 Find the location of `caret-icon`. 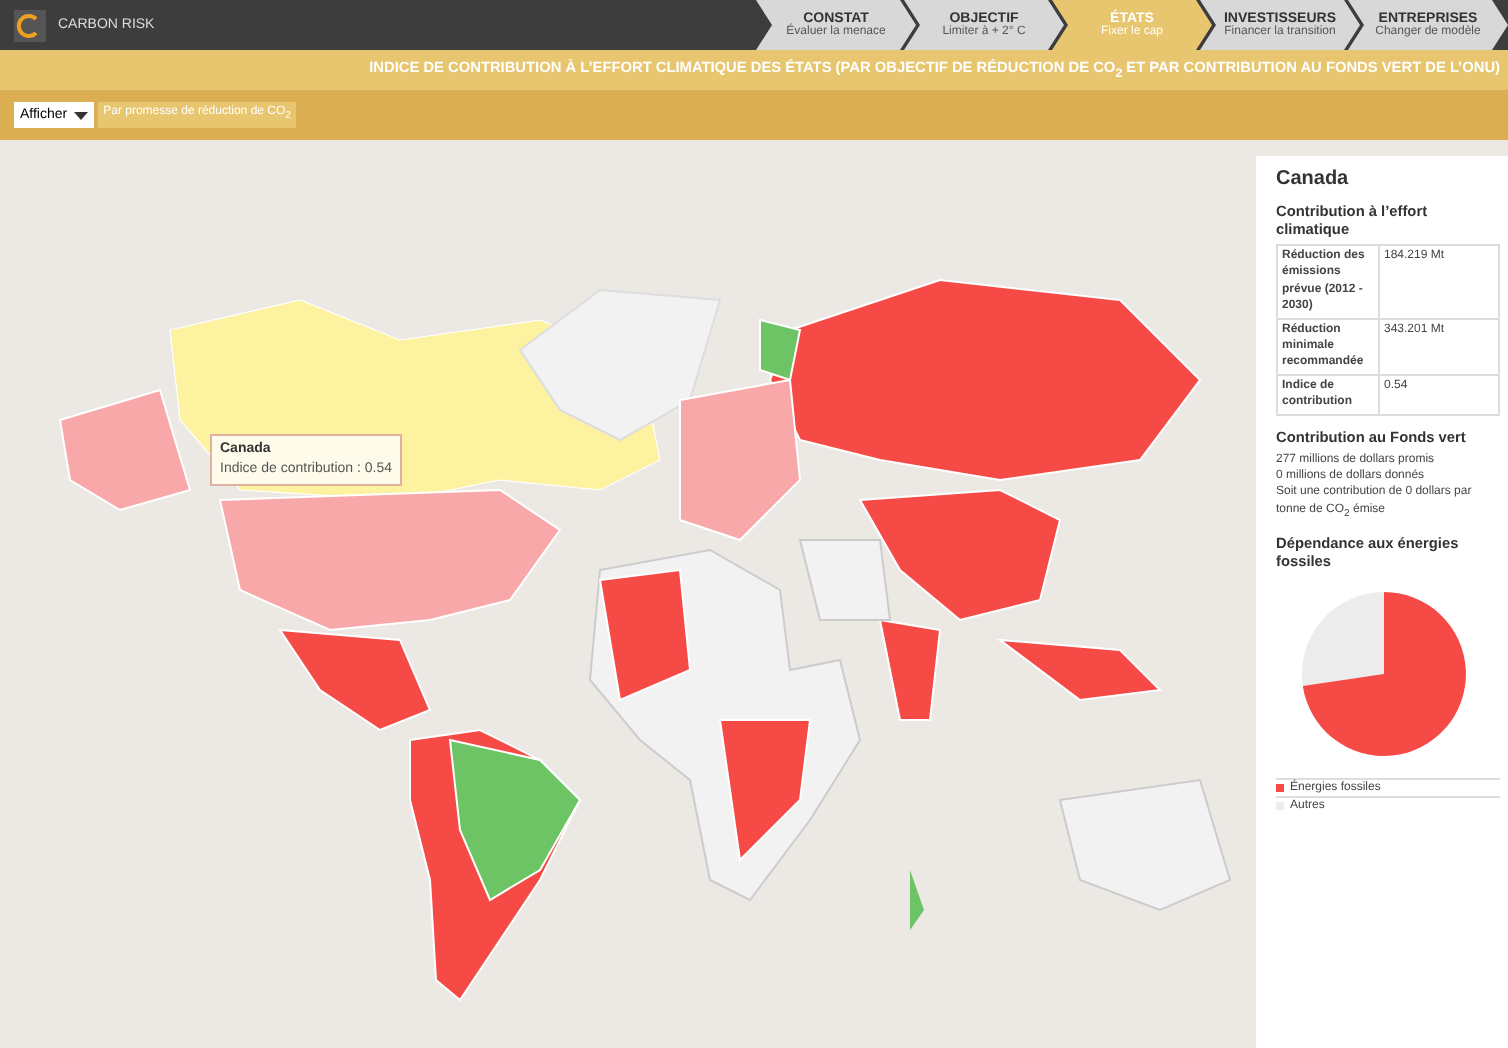

caret-icon is located at coordinates (80, 115).